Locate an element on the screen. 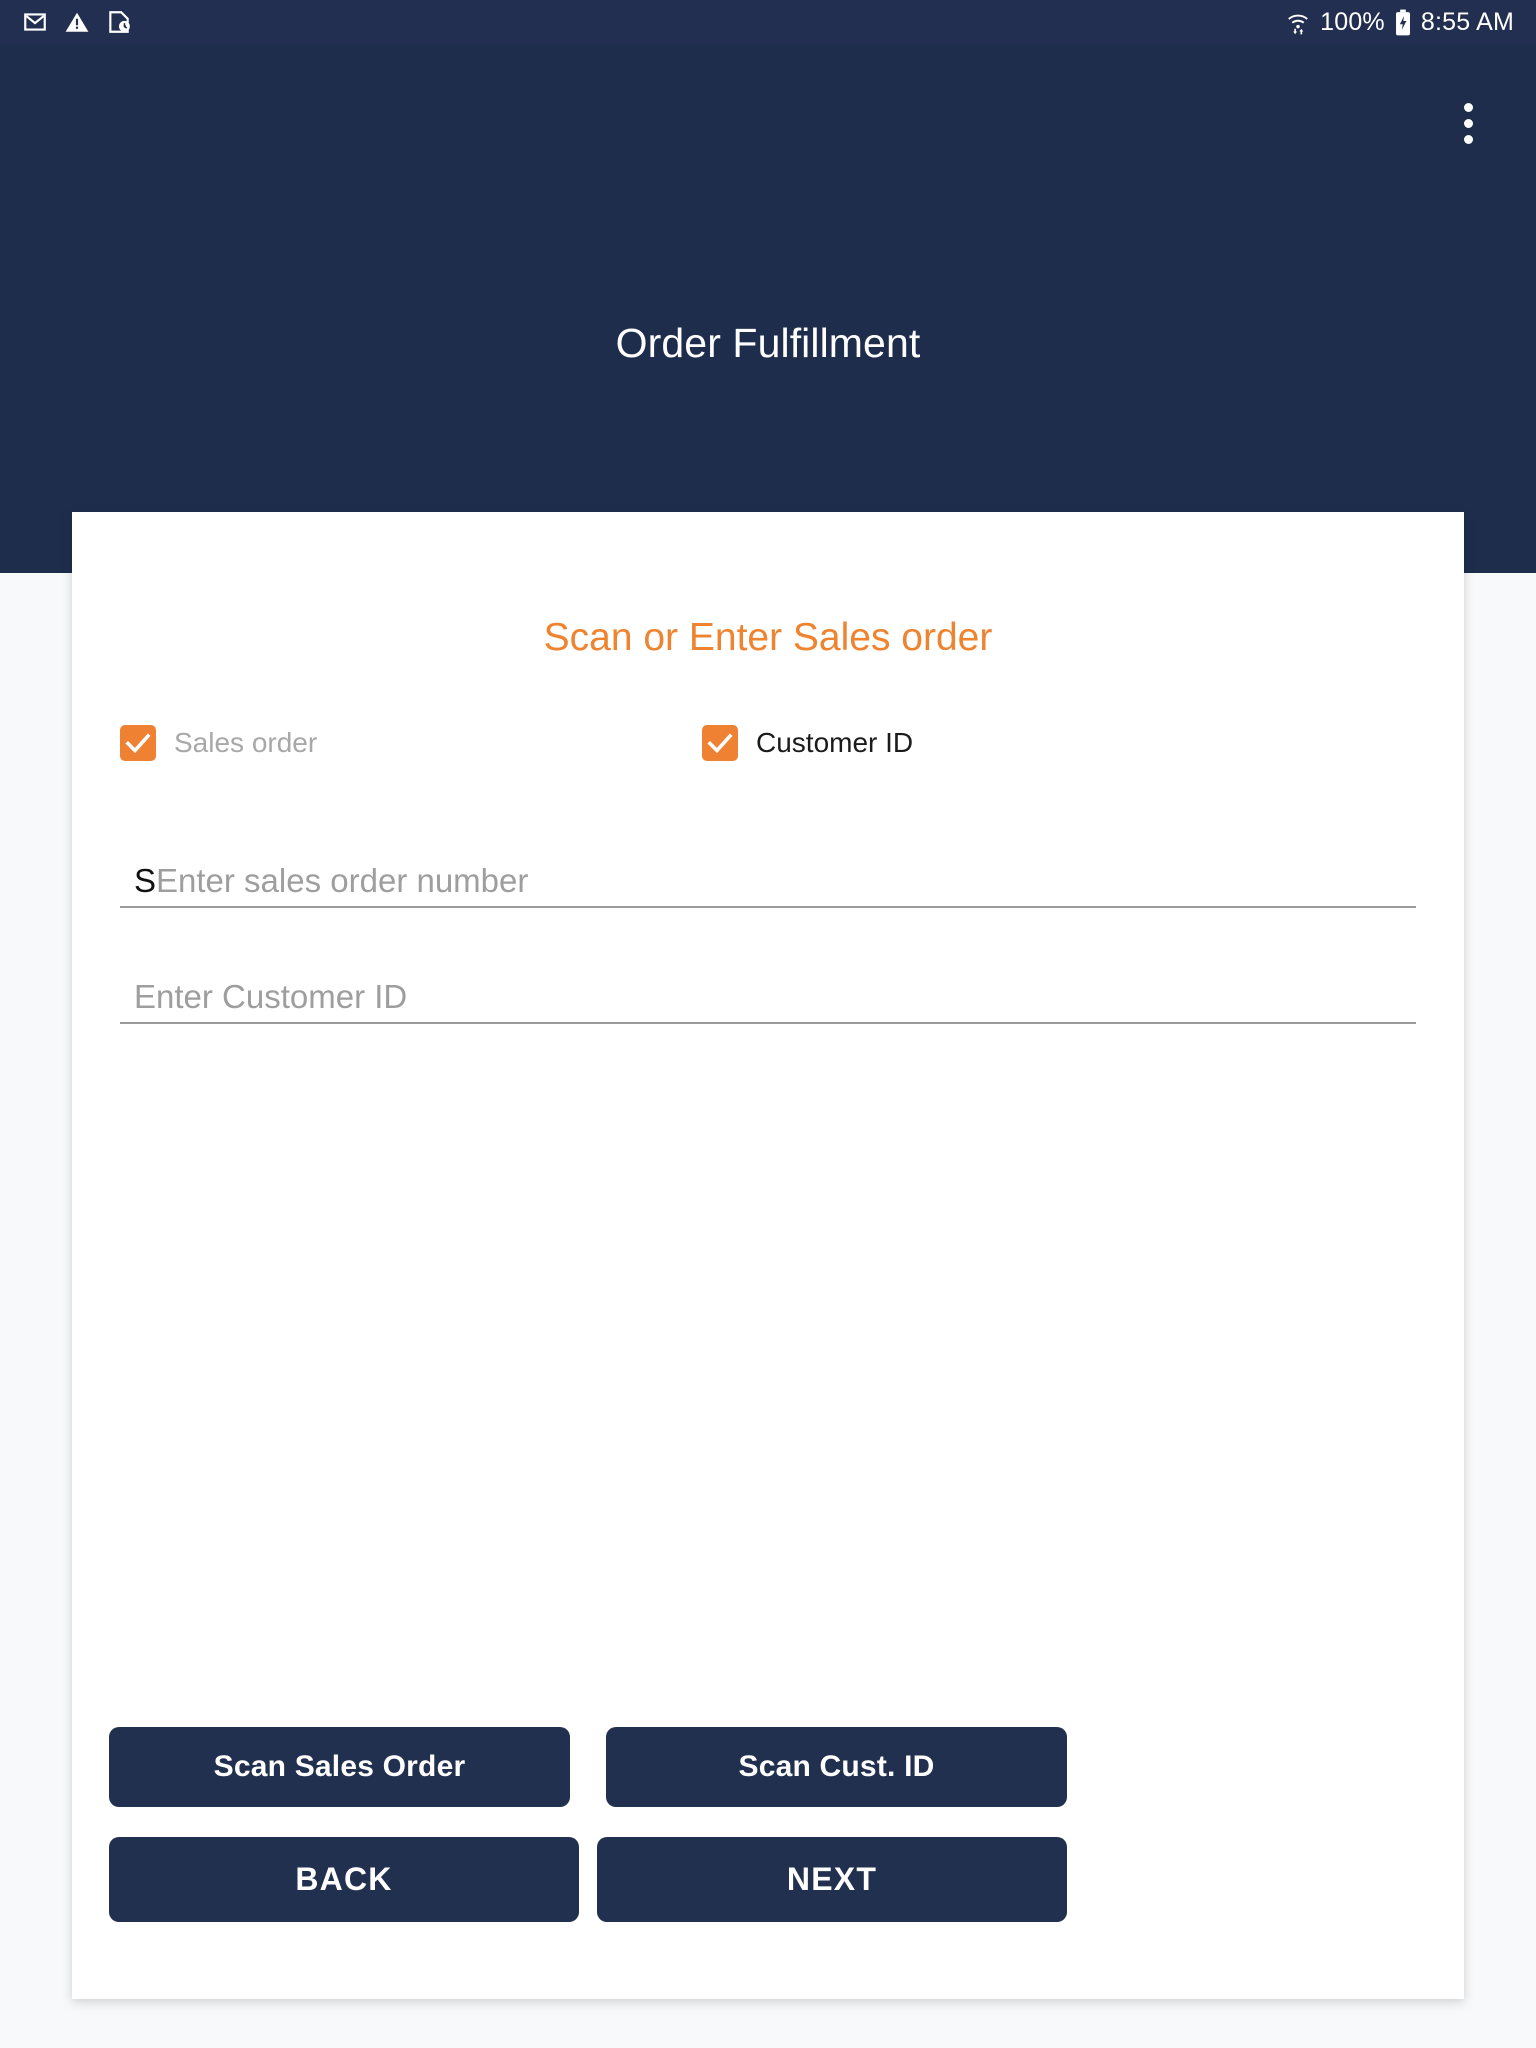 The width and height of the screenshot is (1536, 2048). status-bar-left-icons is located at coordinates (77, 22).